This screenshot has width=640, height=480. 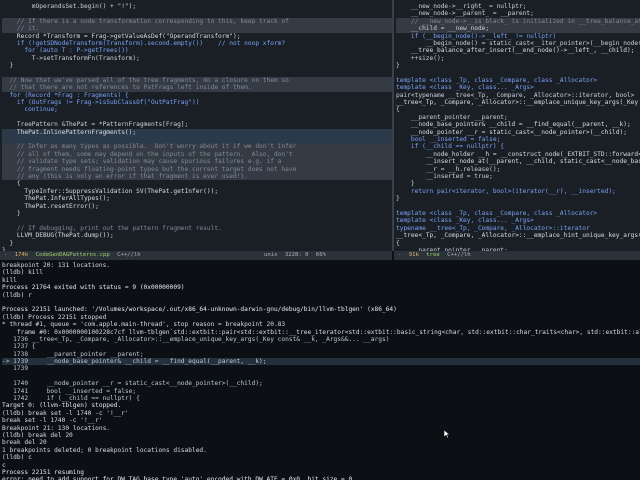 I want to click on code-line: __new_node->__parent_ = __parent;, so click(x=518, y=13).